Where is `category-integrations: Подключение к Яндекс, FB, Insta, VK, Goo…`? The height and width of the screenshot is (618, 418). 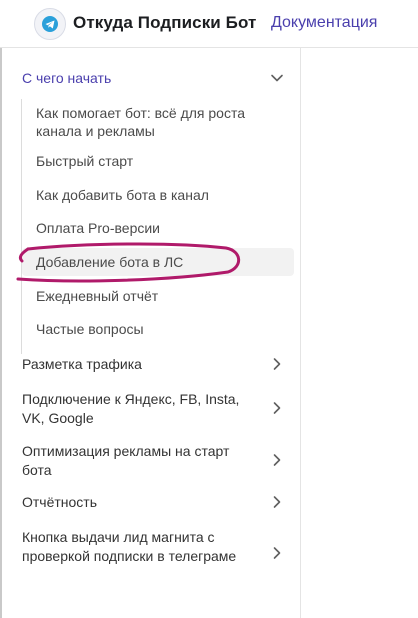
category-integrations: Подключение к Яндекс, FB, Insta, VK, Goo… is located at coordinates (152, 408).